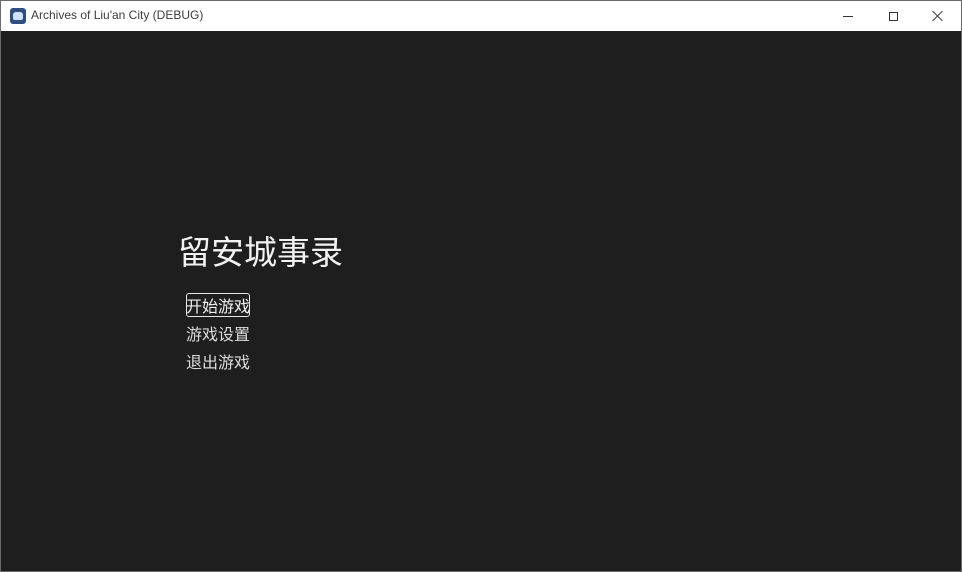 The height and width of the screenshot is (572, 962). I want to click on godot-engine-icon, so click(18, 16).